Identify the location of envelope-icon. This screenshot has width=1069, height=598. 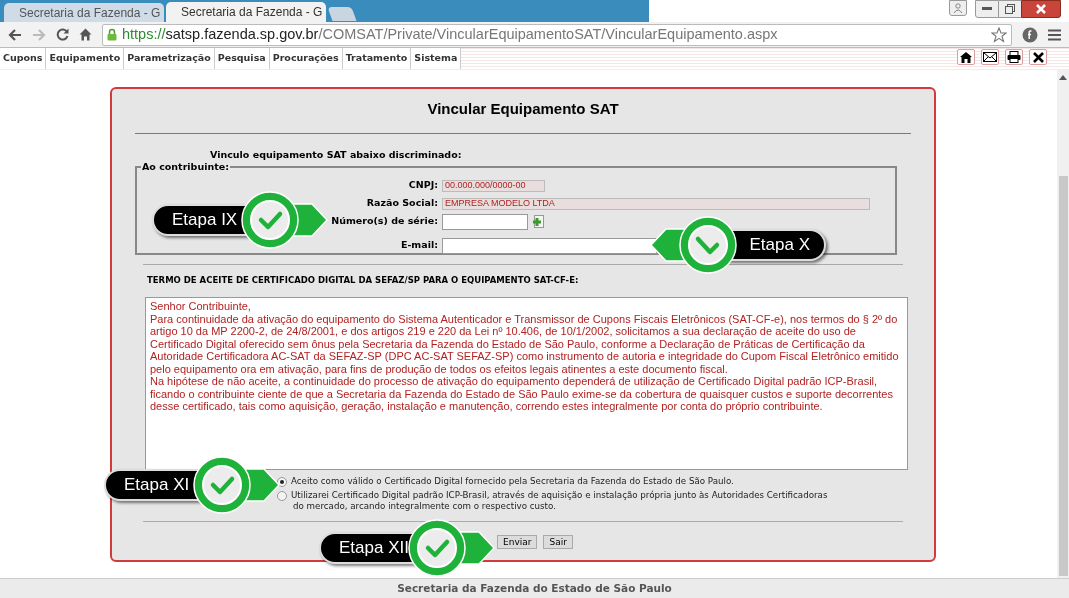
(990, 57).